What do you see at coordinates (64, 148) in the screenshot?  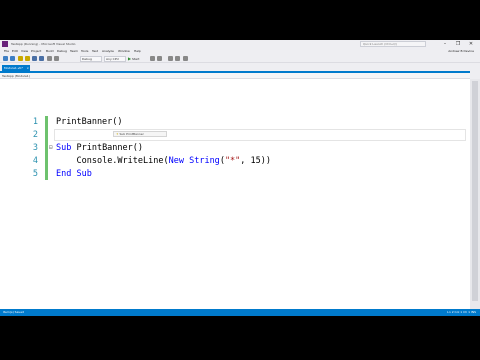 I see `code-keyword: Sub` at bounding box center [64, 148].